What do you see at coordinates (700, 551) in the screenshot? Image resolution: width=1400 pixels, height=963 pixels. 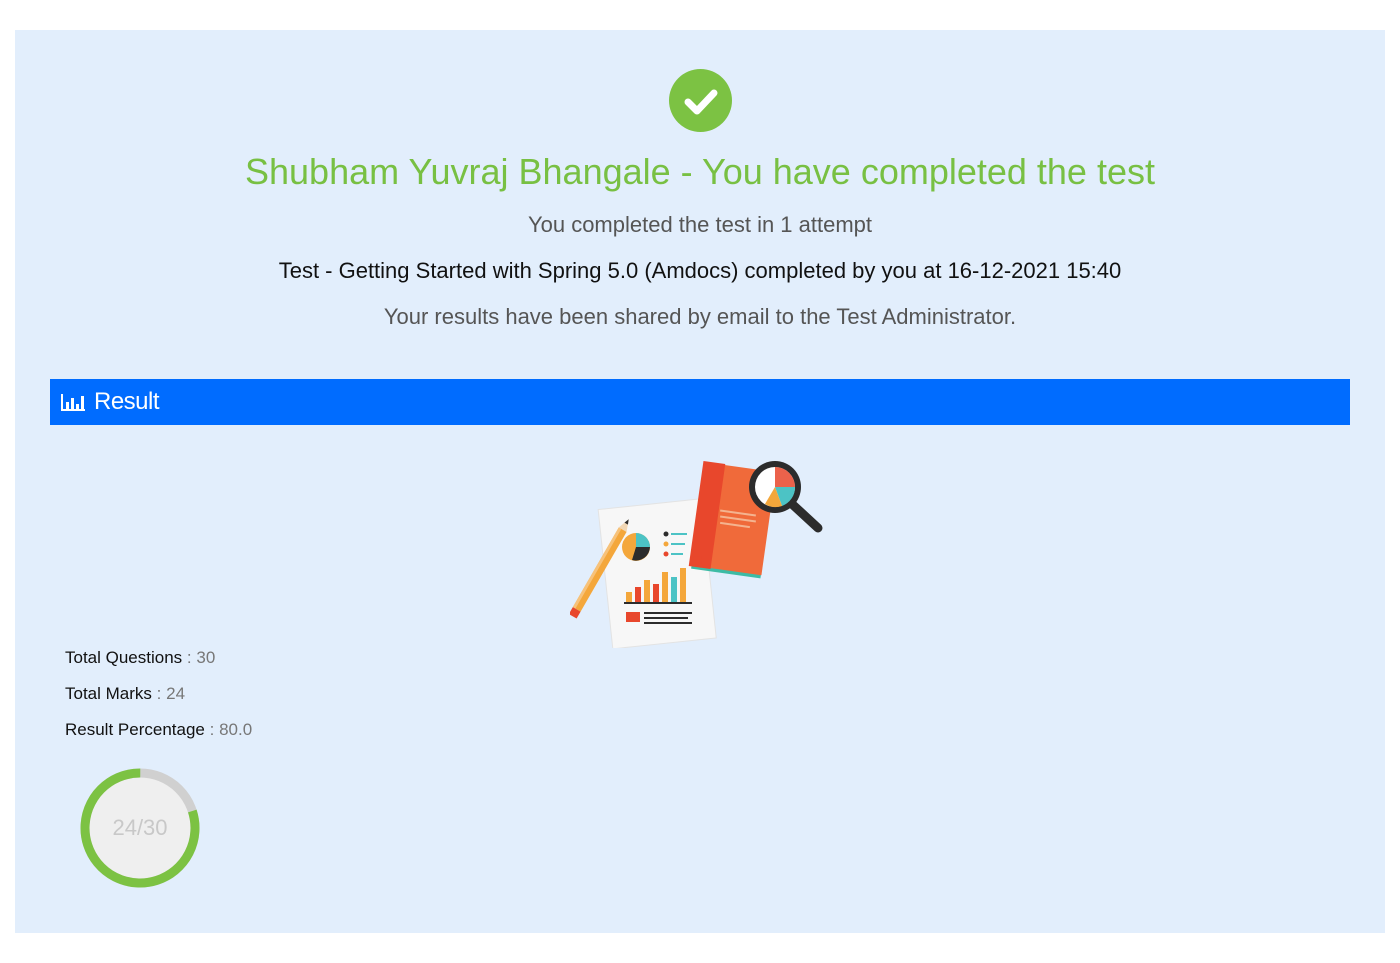 I see `report-illustration` at bounding box center [700, 551].